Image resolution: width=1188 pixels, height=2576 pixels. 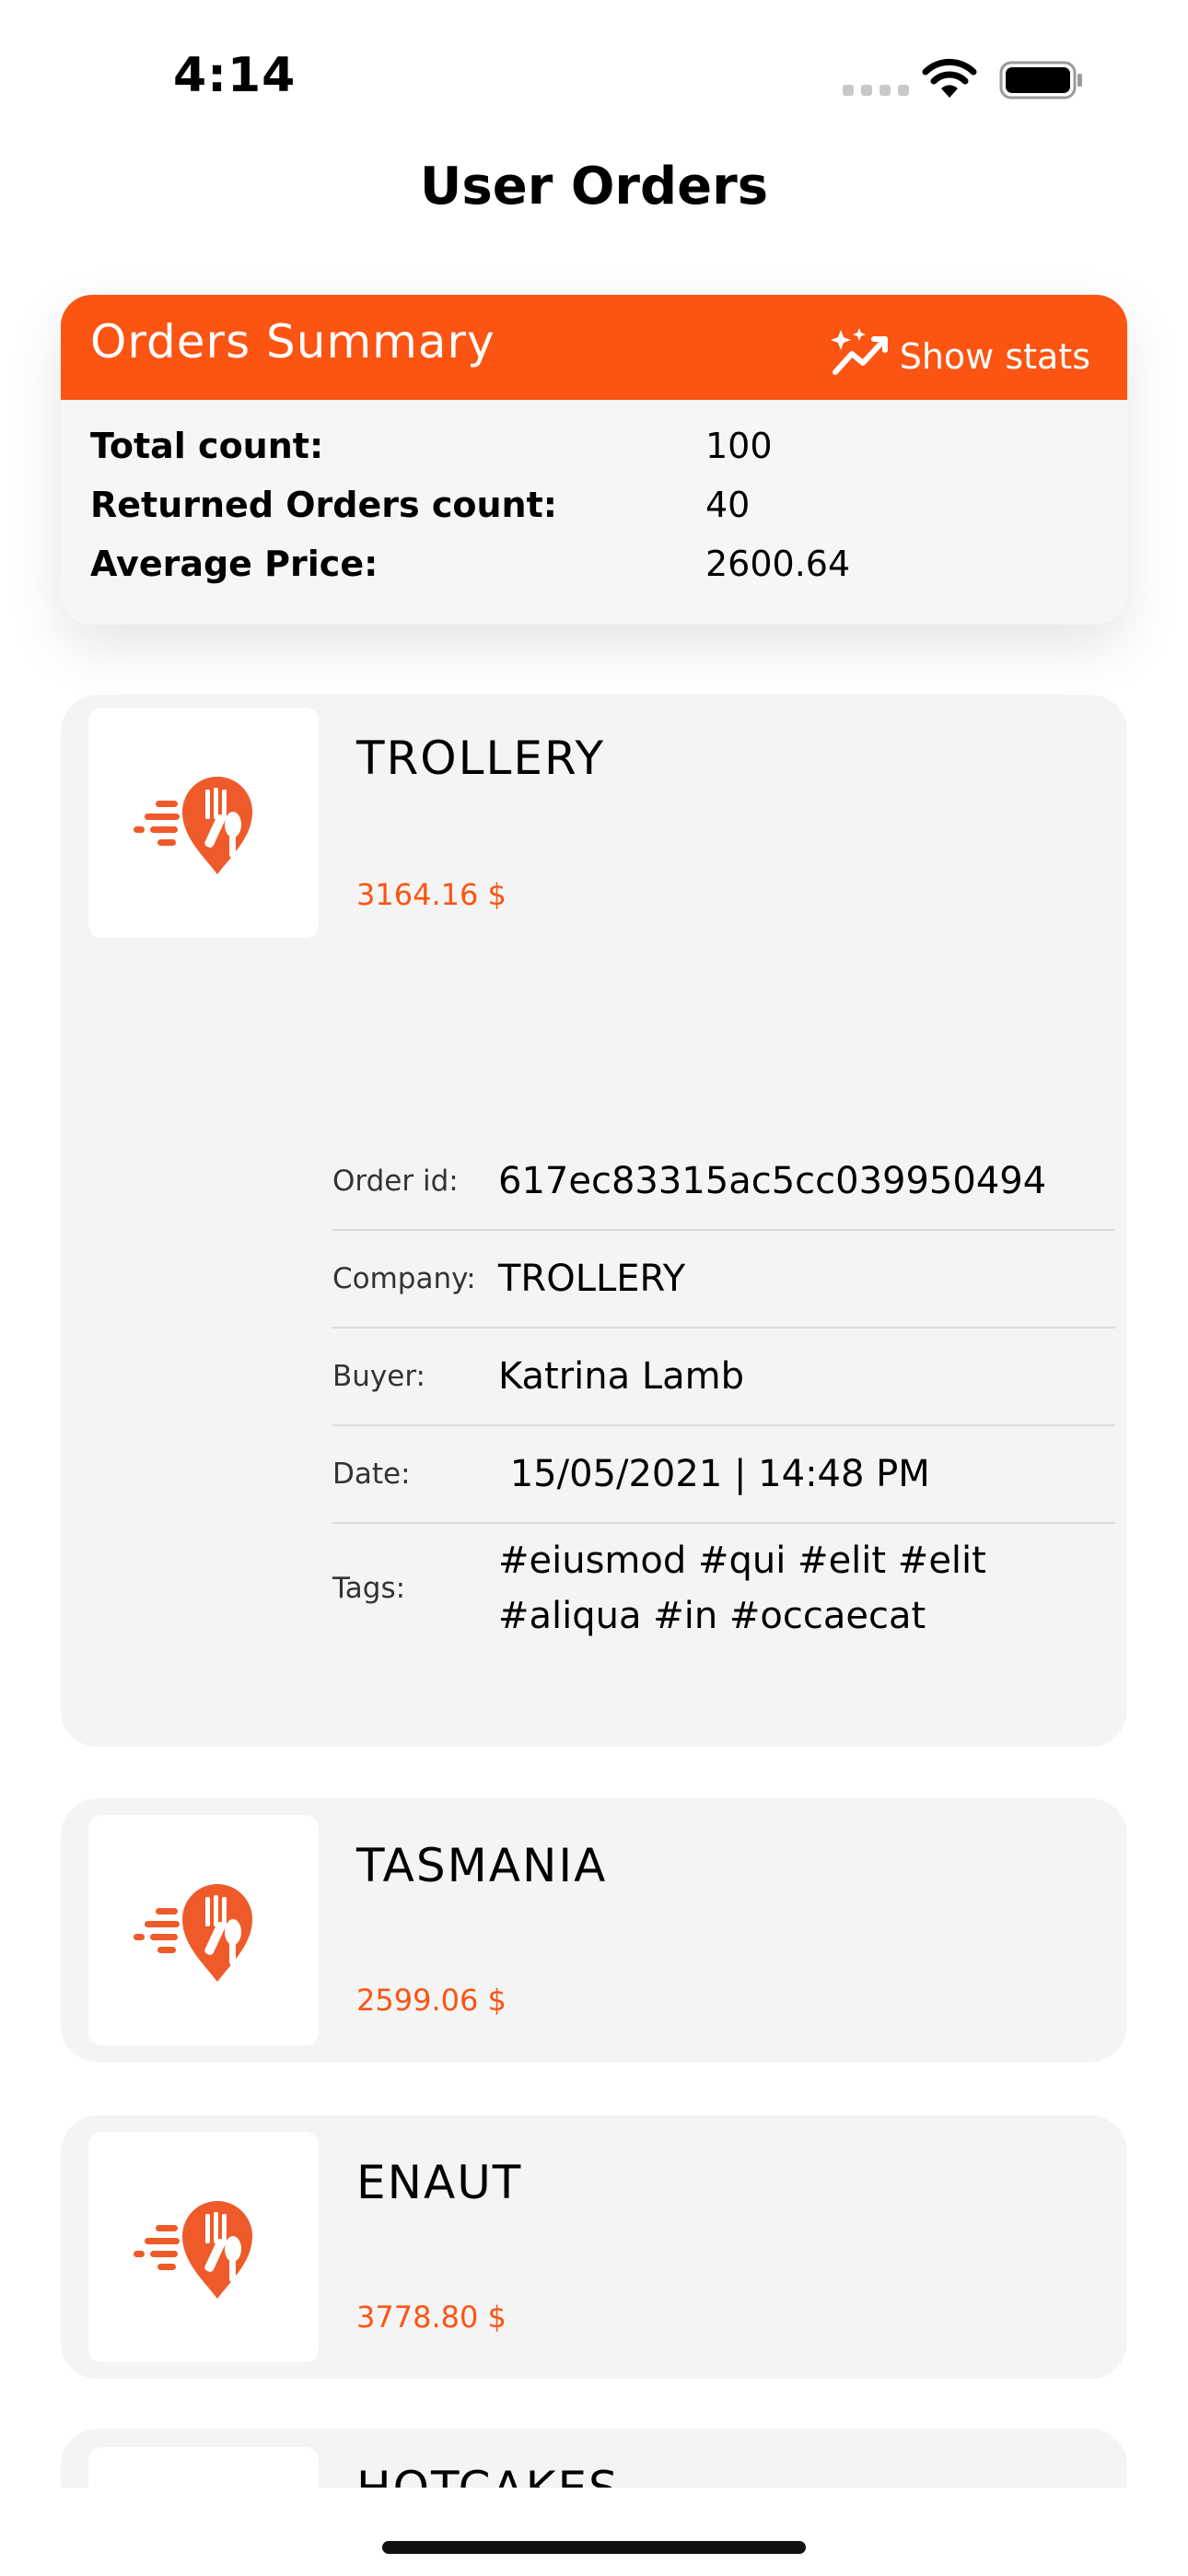 I want to click on detail-label: Order id:, so click(x=395, y=1181).